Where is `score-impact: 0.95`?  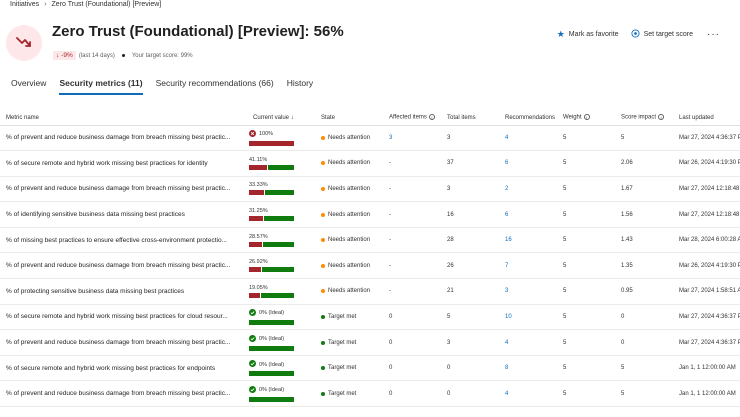 score-impact: 0.95 is located at coordinates (644, 291).